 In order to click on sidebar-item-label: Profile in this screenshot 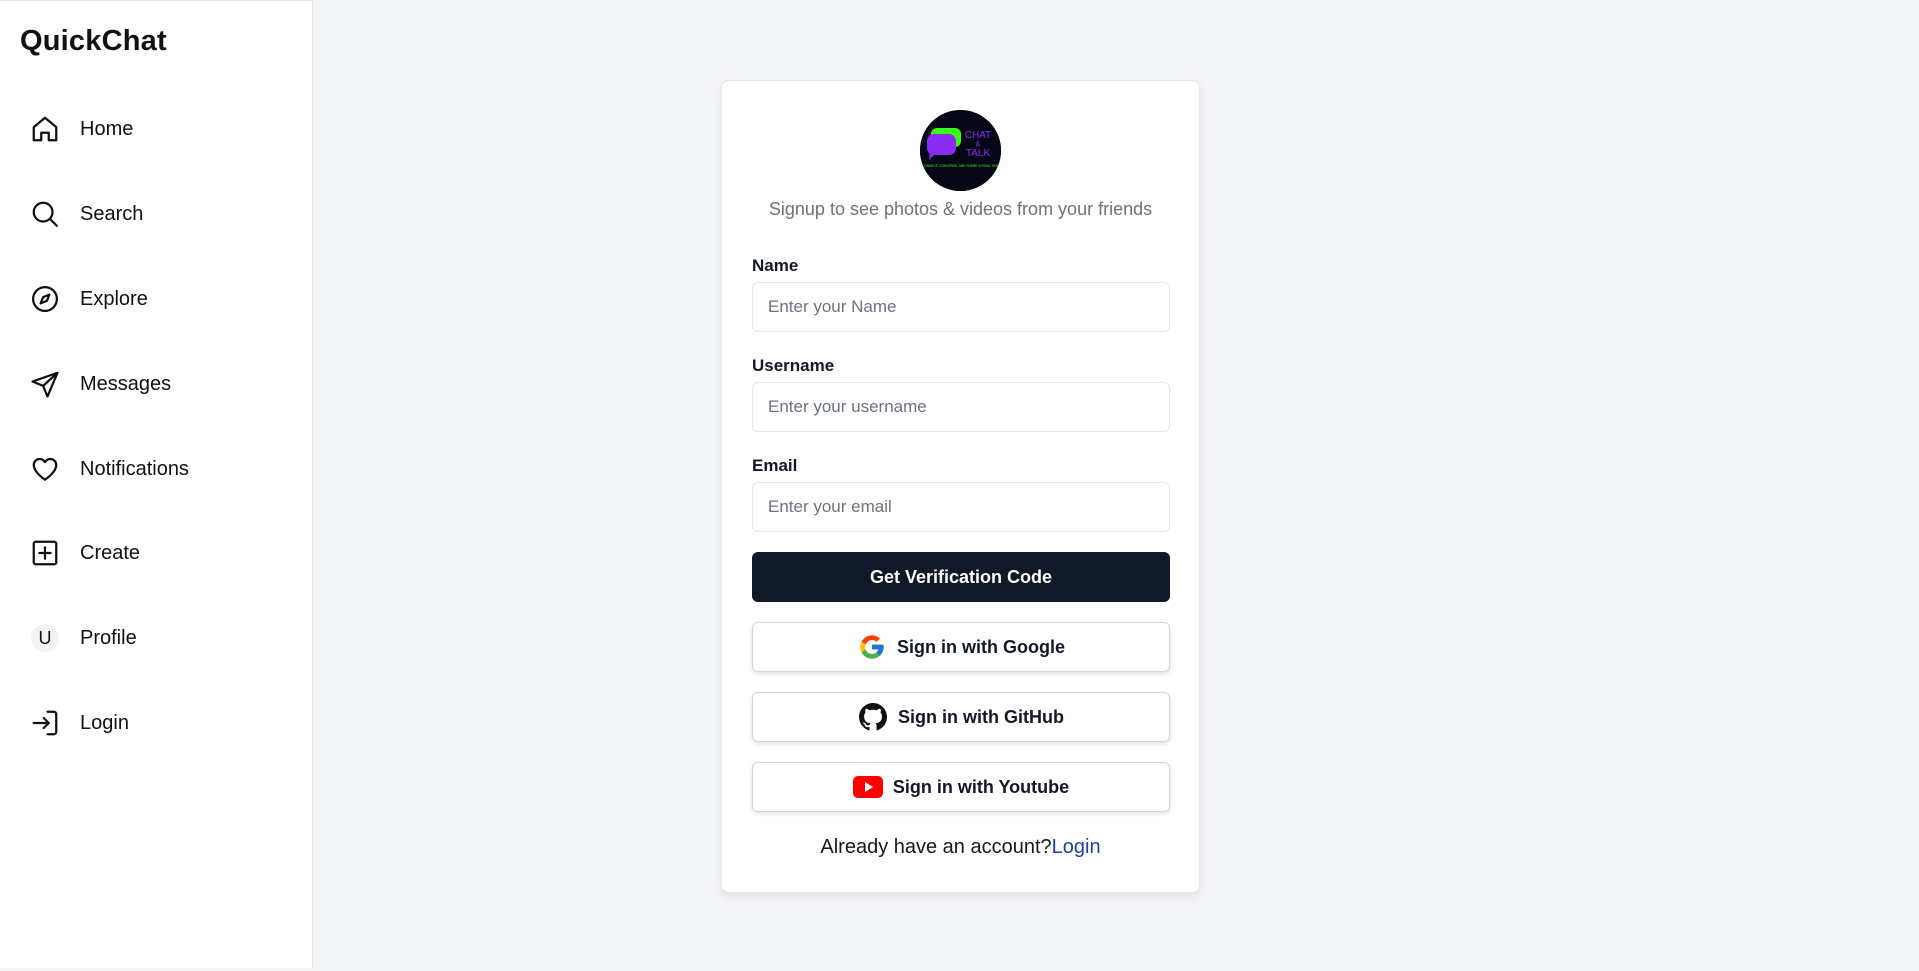, I will do `click(108, 637)`.